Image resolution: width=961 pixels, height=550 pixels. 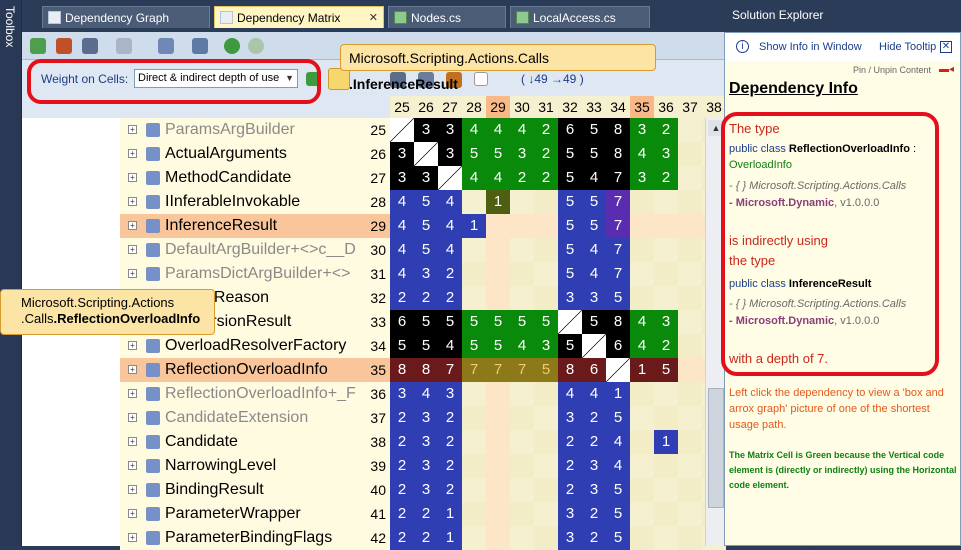 I want to click on column-header: 35, so click(x=642, y=107).